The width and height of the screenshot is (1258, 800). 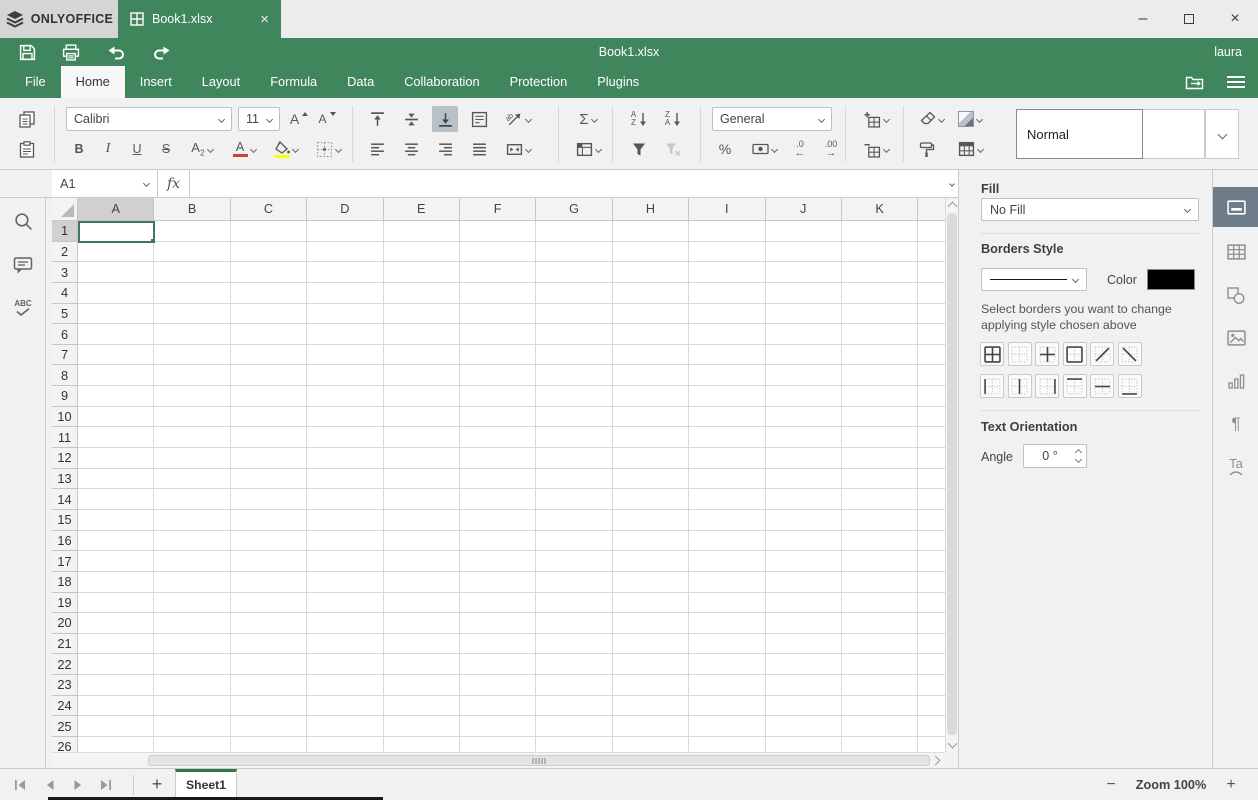 I want to click on horizontal-scrollbar, so click(x=498, y=760).